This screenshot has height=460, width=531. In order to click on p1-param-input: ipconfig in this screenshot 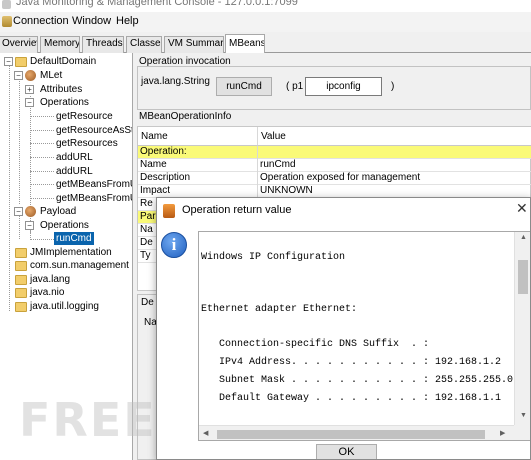, I will do `click(343, 86)`.